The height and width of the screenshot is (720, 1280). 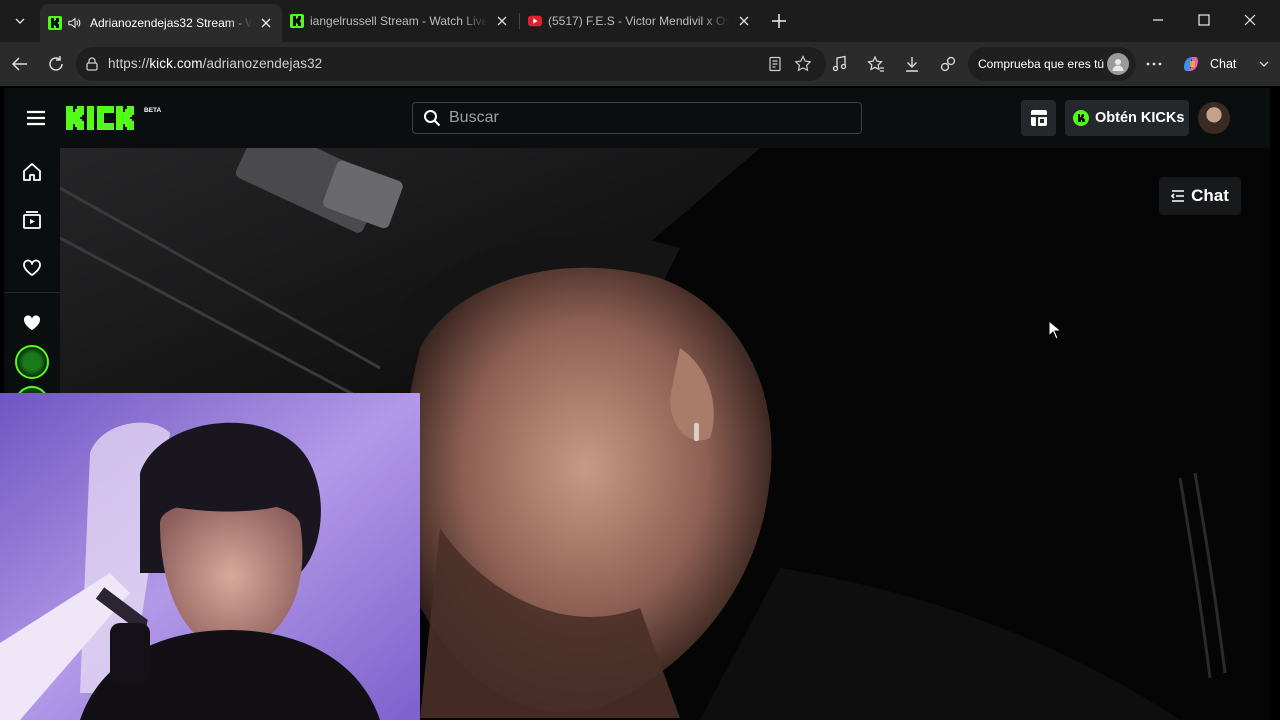 I want to click on facecam-video-frame, so click(x=210, y=556).